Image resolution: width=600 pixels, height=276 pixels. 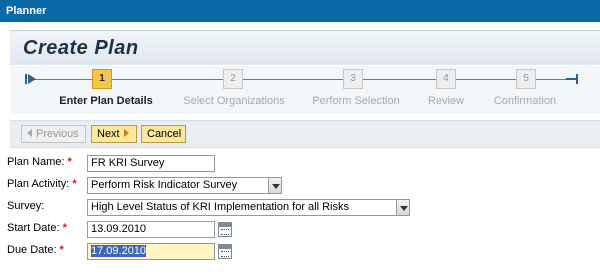 I want to click on survey-label: Survey:, so click(x=26, y=206).